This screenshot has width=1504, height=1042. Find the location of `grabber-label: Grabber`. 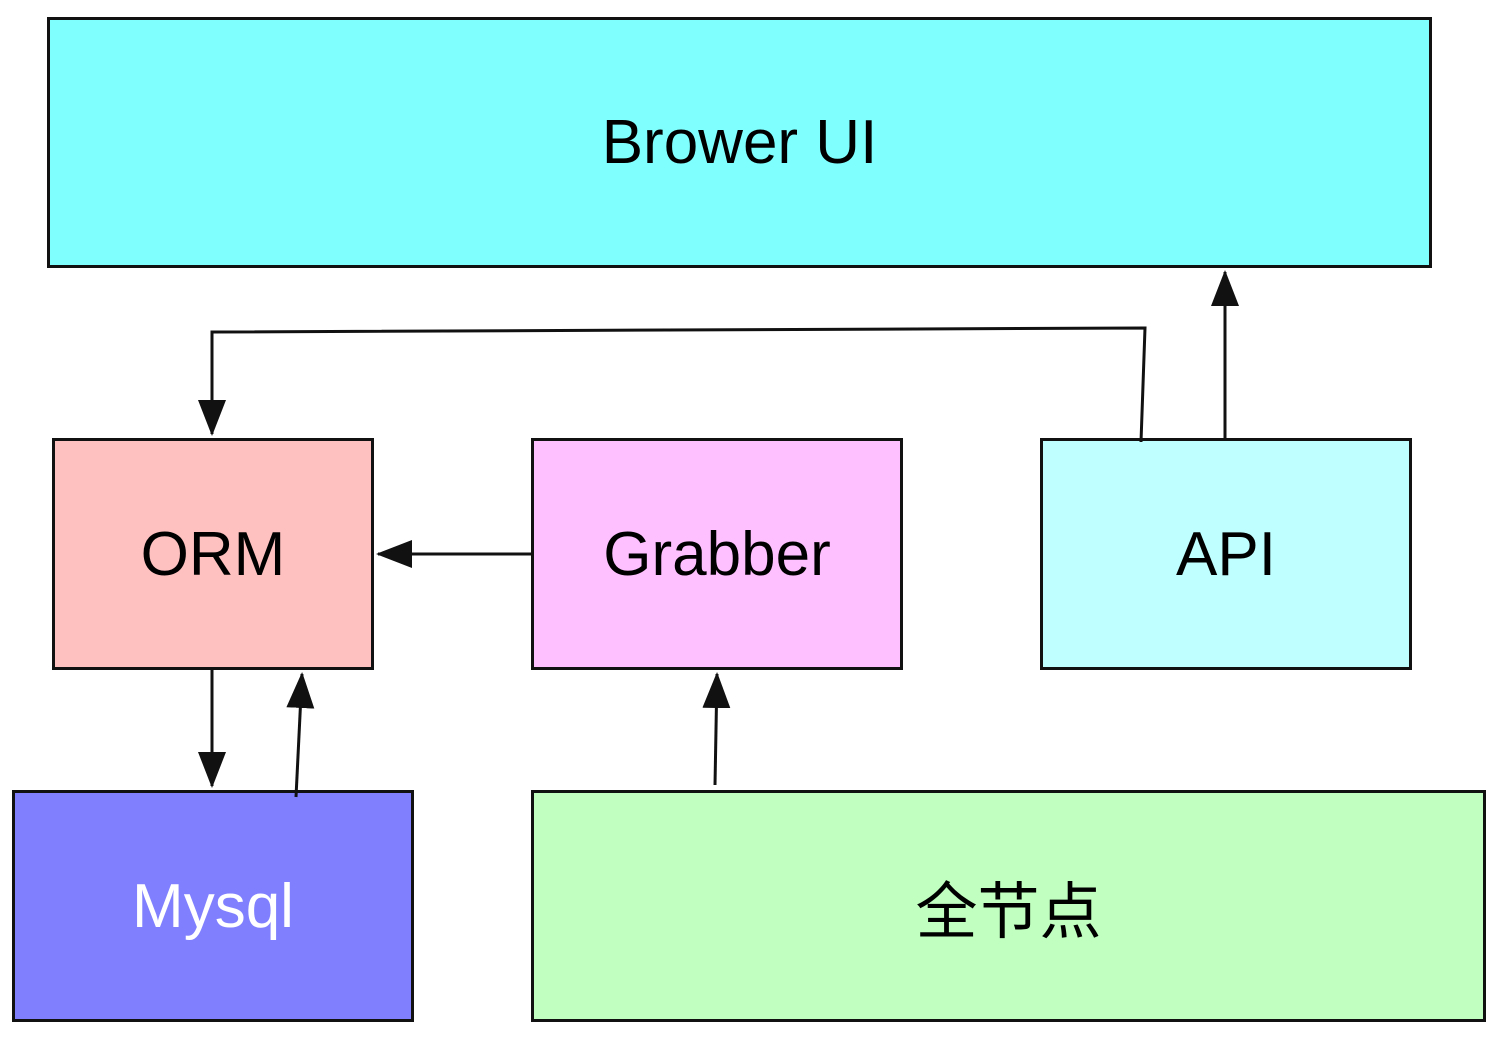

grabber-label: Grabber is located at coordinates (717, 554).